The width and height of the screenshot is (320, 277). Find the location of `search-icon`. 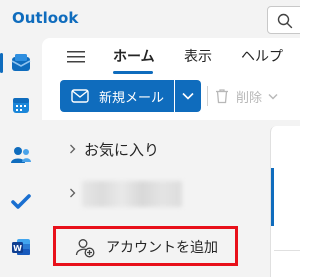

search-icon is located at coordinates (285, 21).